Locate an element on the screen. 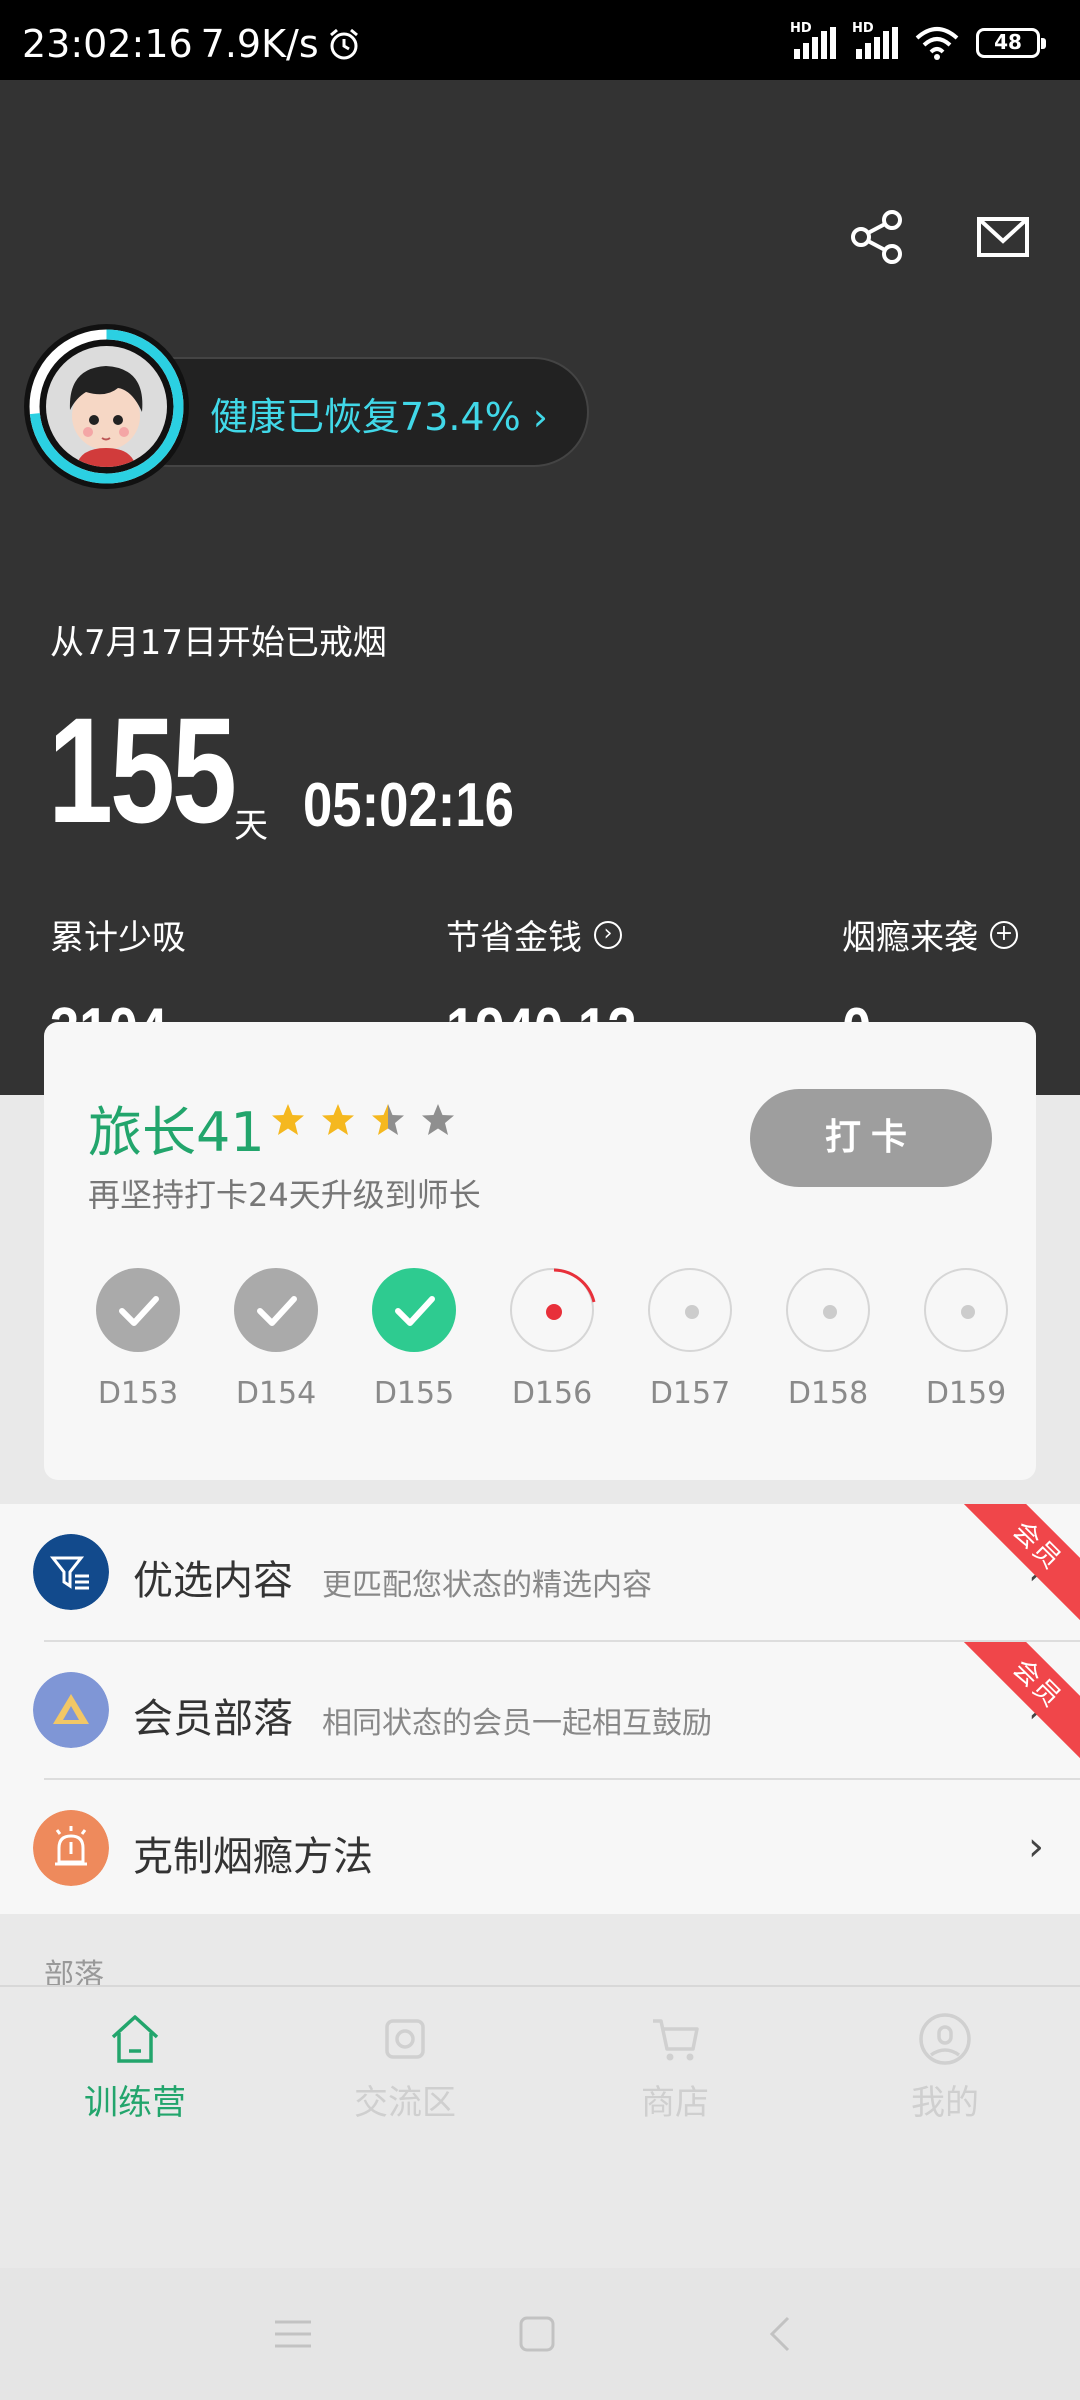 The image size is (1080, 2400). home-icon is located at coordinates (135, 2039).